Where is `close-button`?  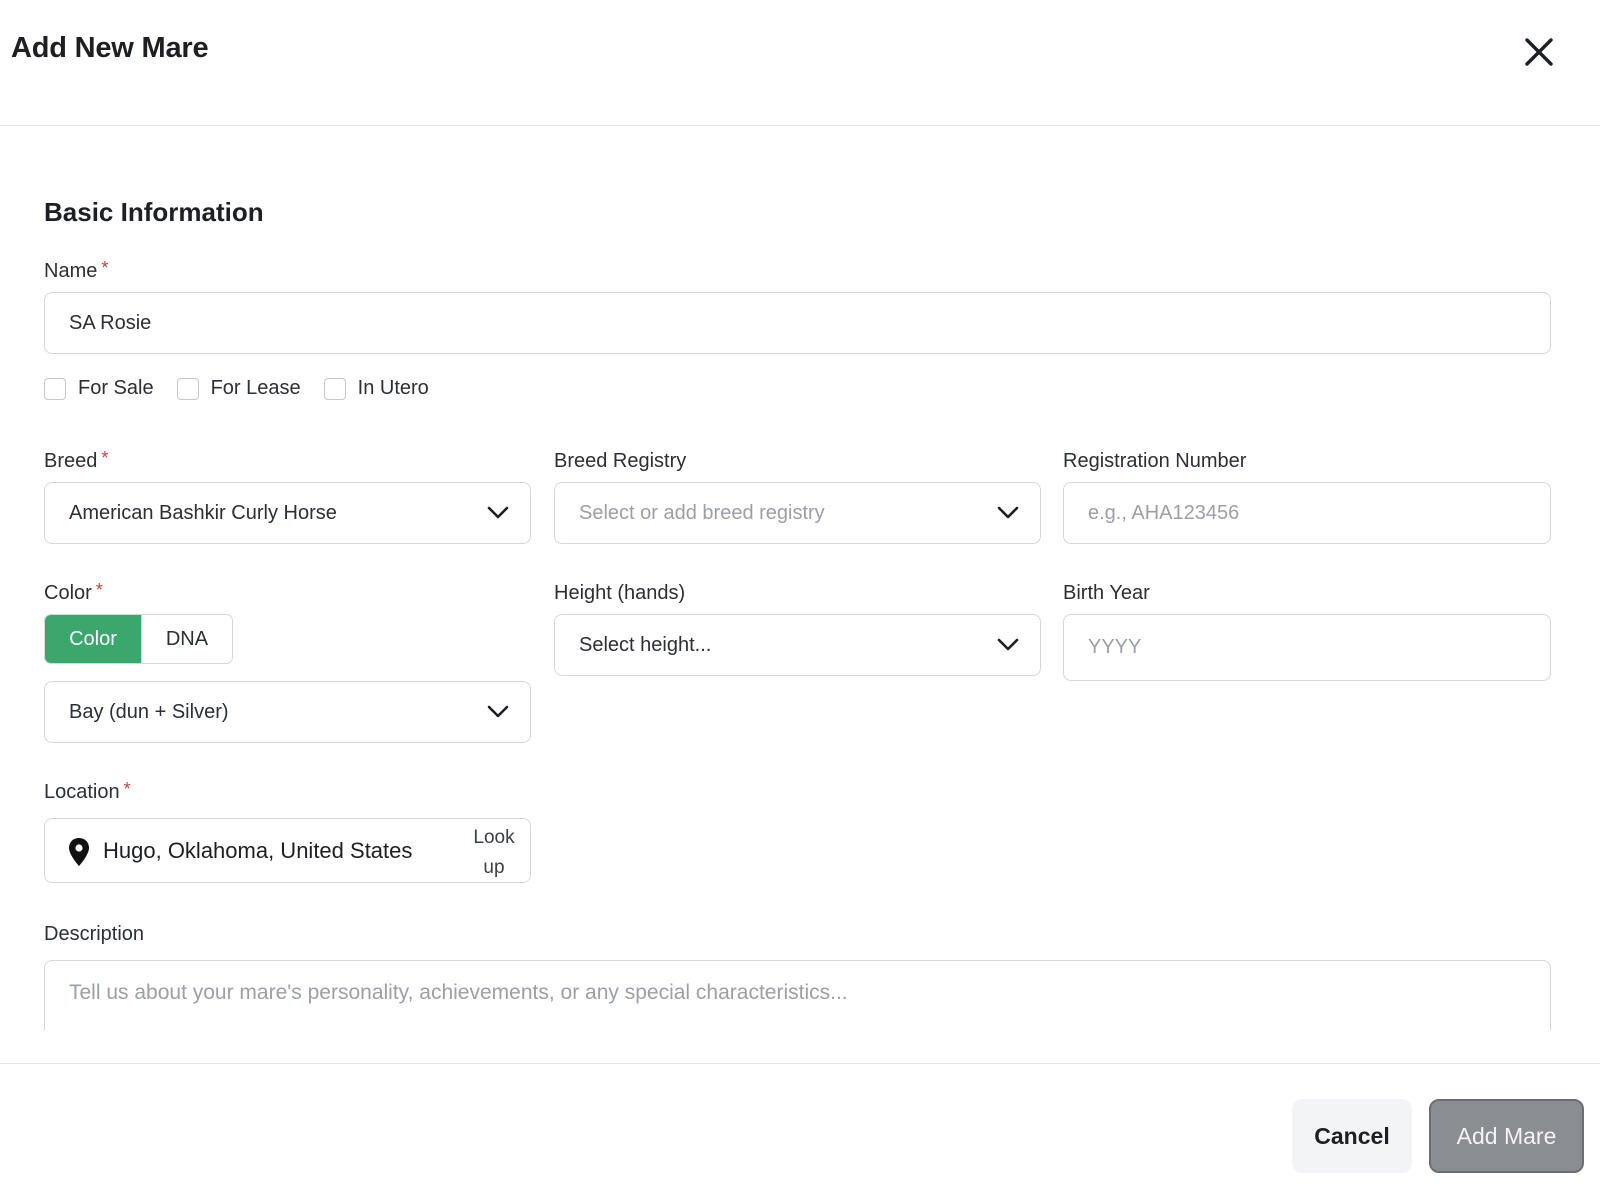
close-button is located at coordinates (1539, 52).